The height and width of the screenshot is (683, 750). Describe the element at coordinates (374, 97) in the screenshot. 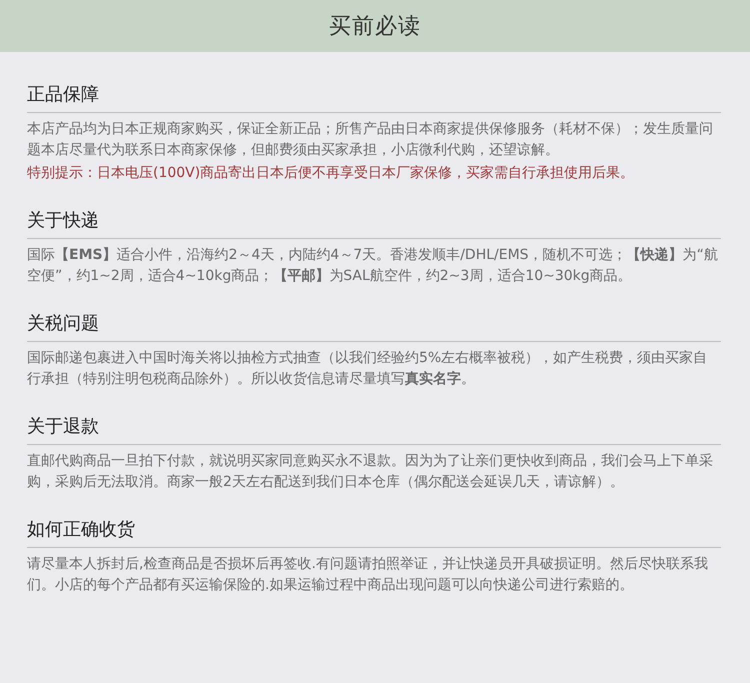

I see `section-heading: 正品保障` at that location.